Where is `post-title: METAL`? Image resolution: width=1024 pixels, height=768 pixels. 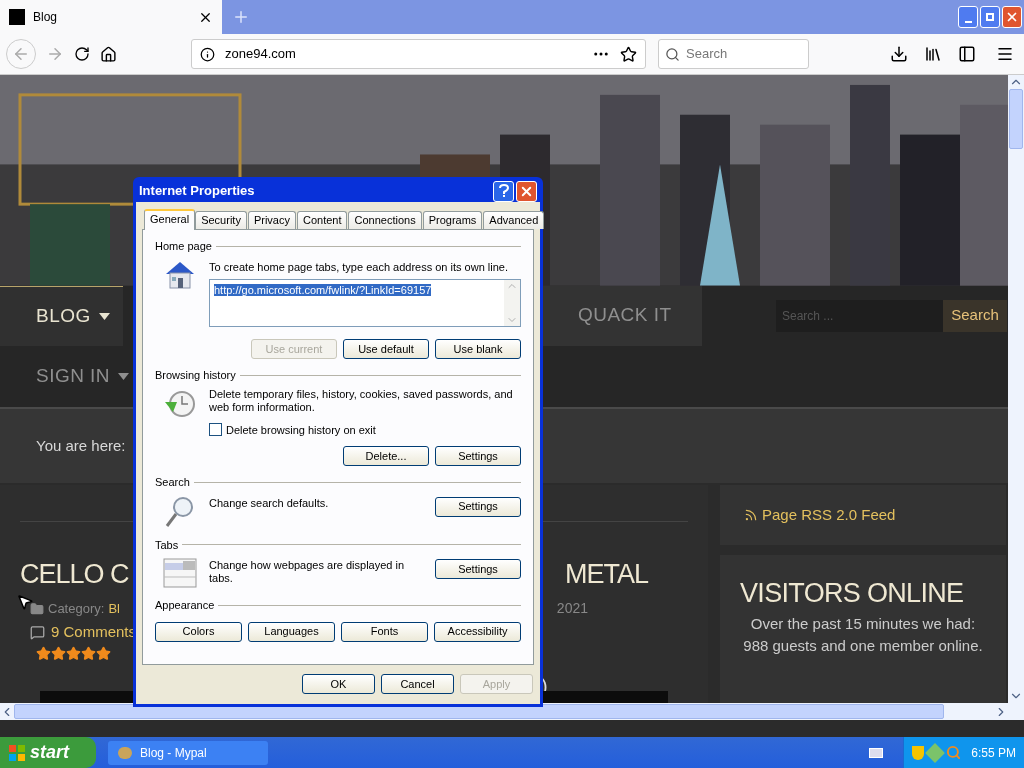 post-title: METAL is located at coordinates (606, 574).